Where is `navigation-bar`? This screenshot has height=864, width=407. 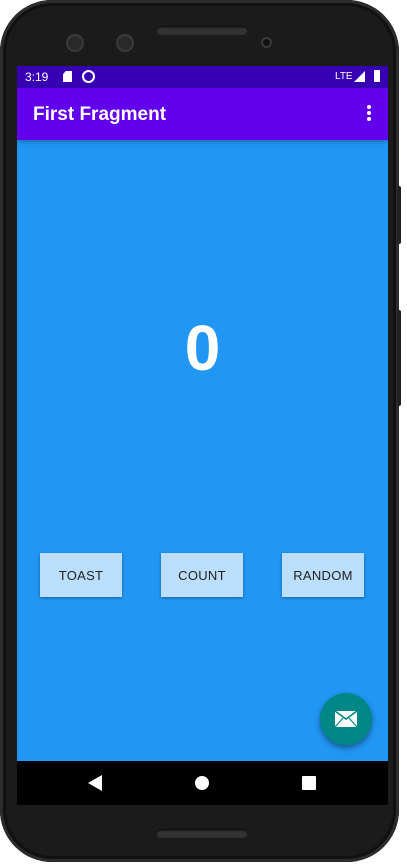
navigation-bar is located at coordinates (202, 783).